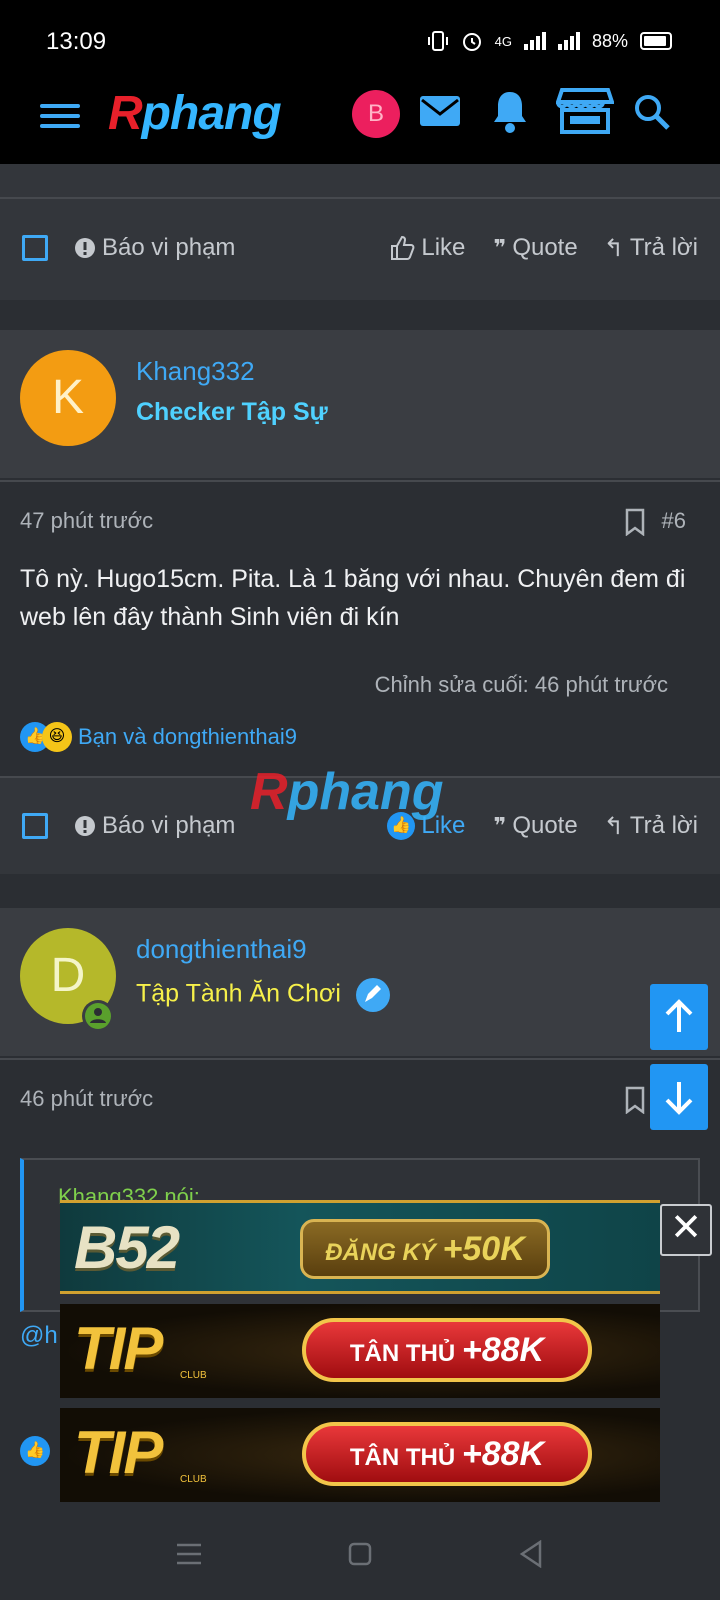 The width and height of the screenshot is (720, 1600). I want to click on author-role: Checker Tập Sự, so click(232, 412).